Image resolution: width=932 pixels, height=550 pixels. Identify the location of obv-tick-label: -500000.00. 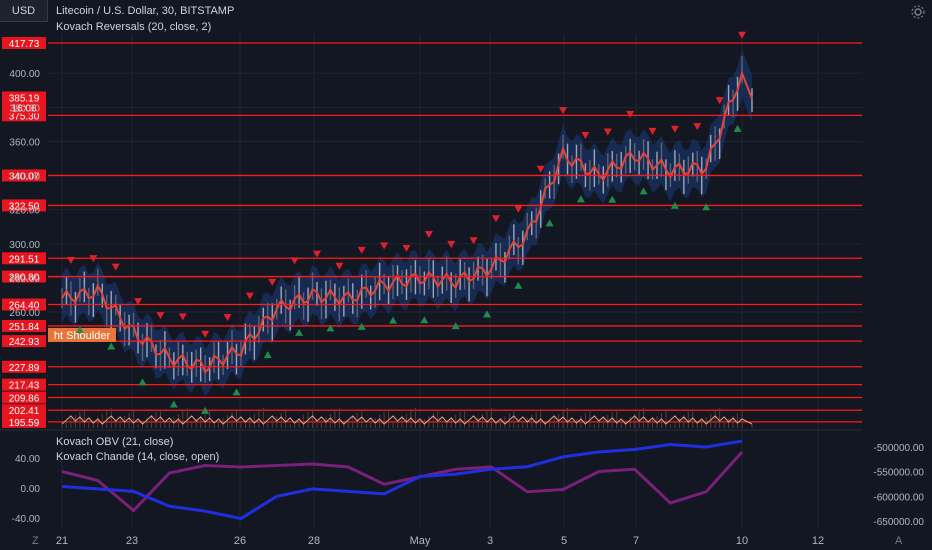
(898, 448).